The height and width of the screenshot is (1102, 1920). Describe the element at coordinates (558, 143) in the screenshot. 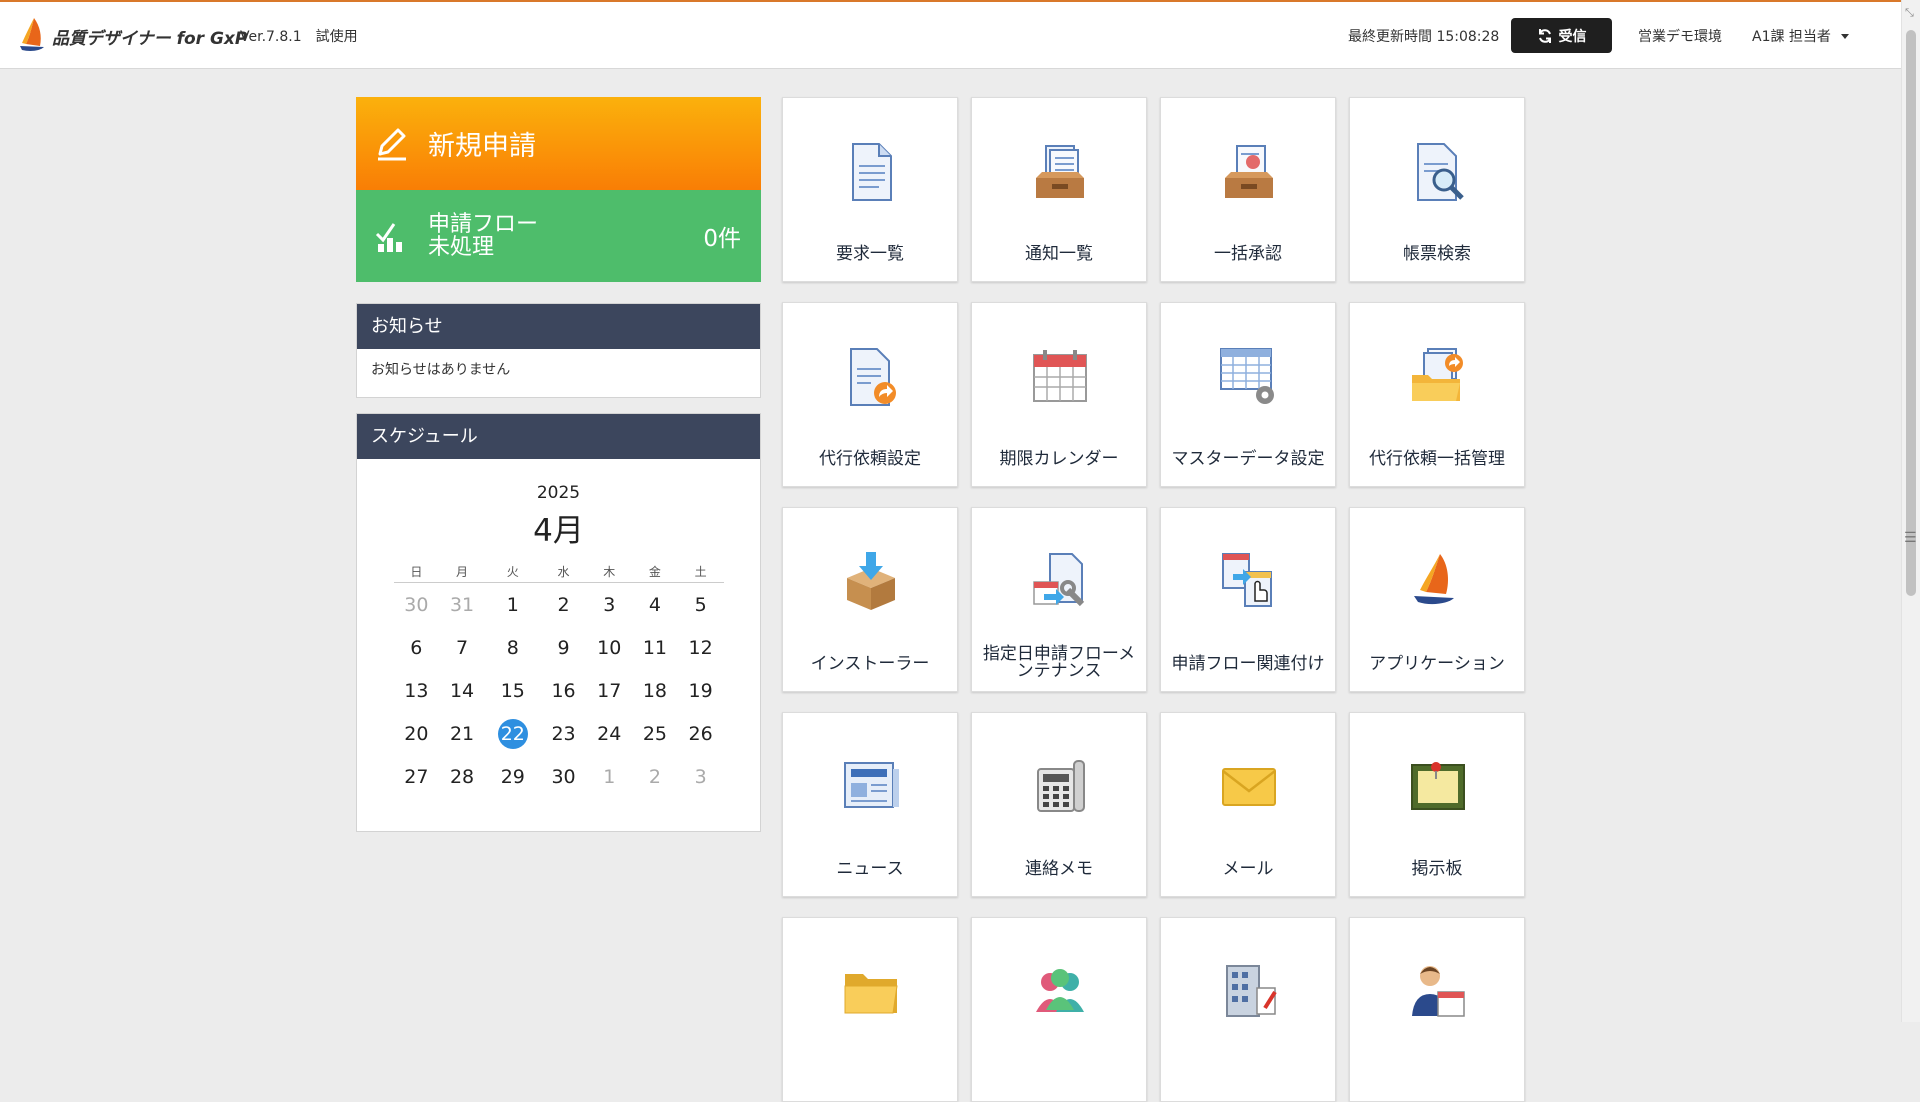

I see `new-application-tile: 新規申請` at that location.